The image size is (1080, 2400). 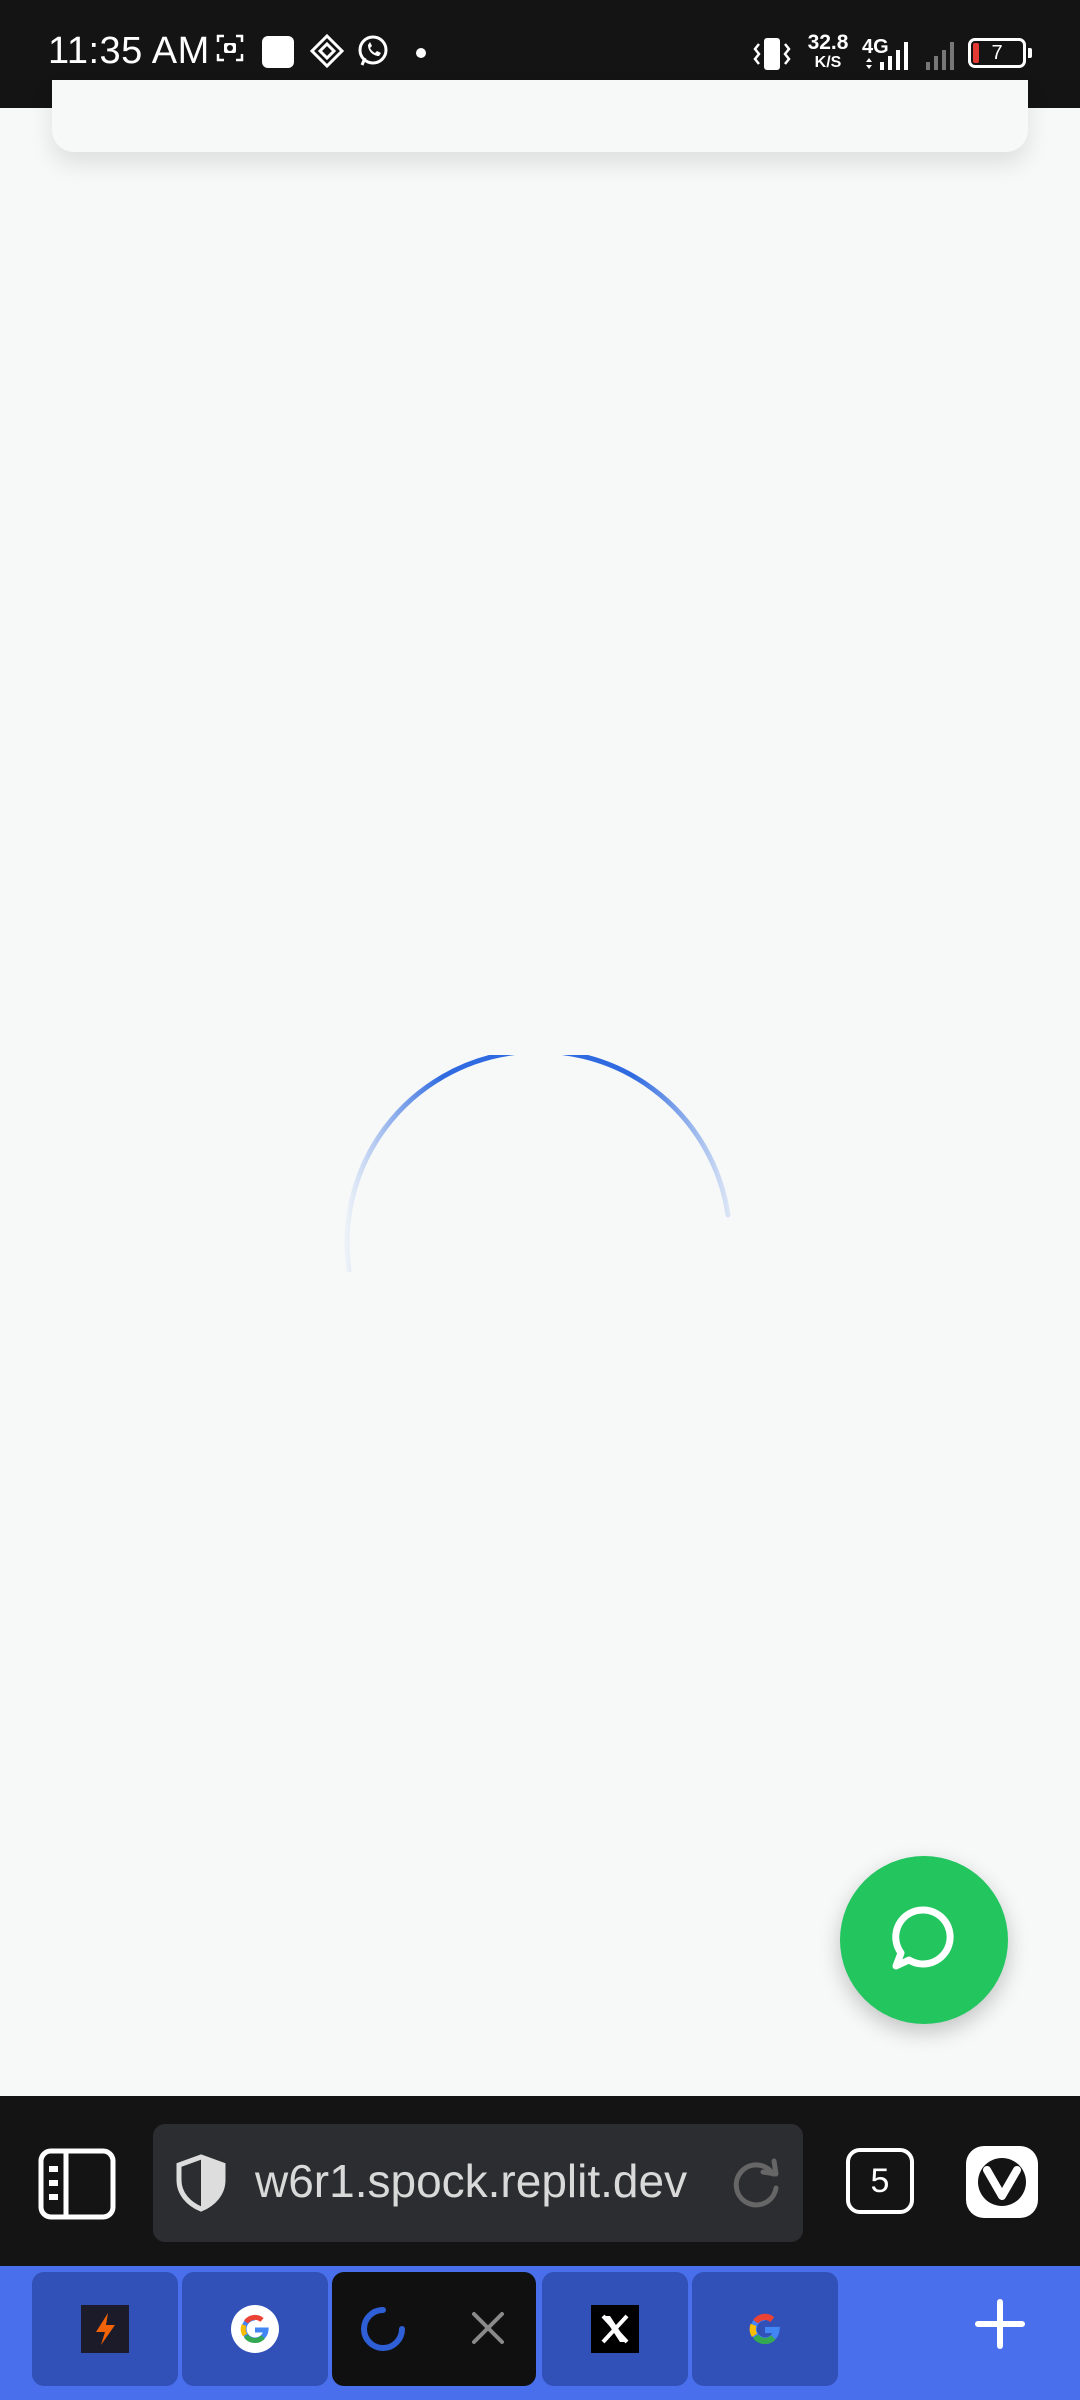 I want to click on panel-toggle-icon, so click(x=77, y=2184).